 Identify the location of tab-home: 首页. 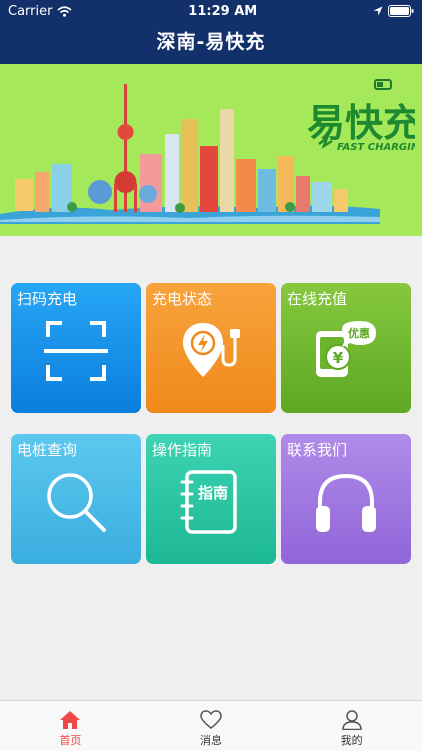
(70, 726).